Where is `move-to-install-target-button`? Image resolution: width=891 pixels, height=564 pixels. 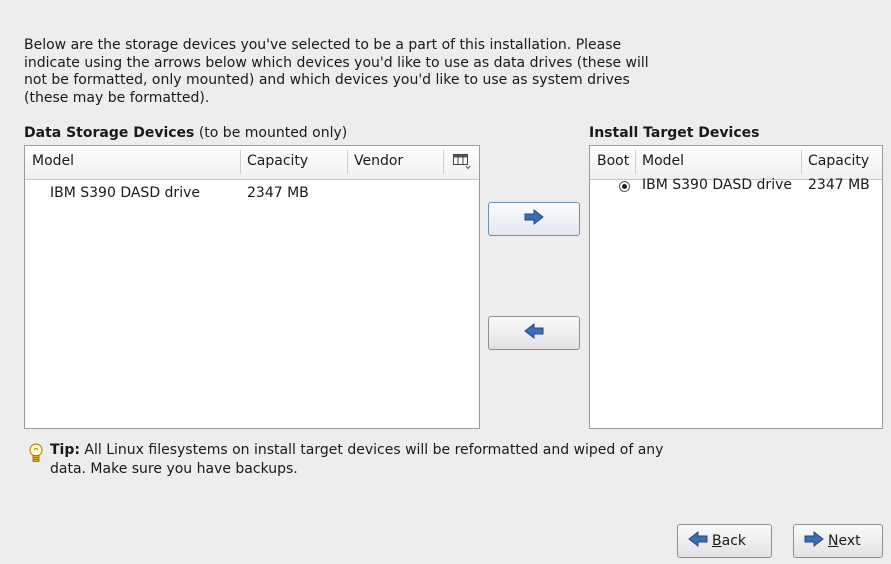
move-to-install-target-button is located at coordinates (534, 219).